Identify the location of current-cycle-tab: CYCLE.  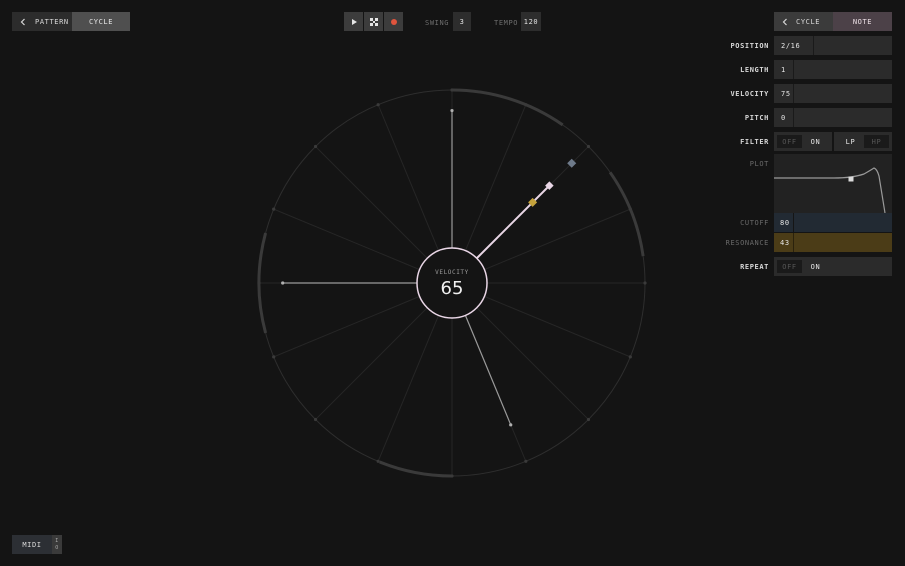
(101, 21).